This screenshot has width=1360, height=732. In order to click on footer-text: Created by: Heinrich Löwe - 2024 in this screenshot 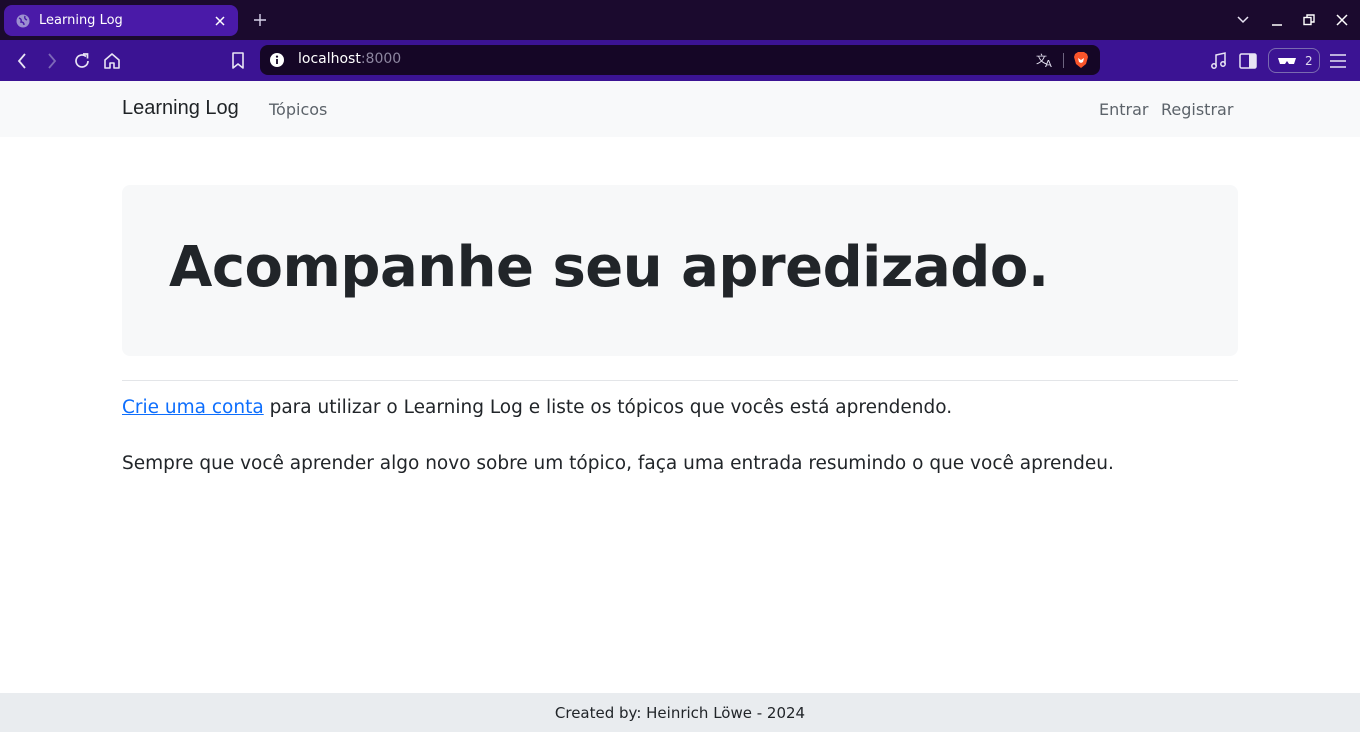, I will do `click(680, 712)`.